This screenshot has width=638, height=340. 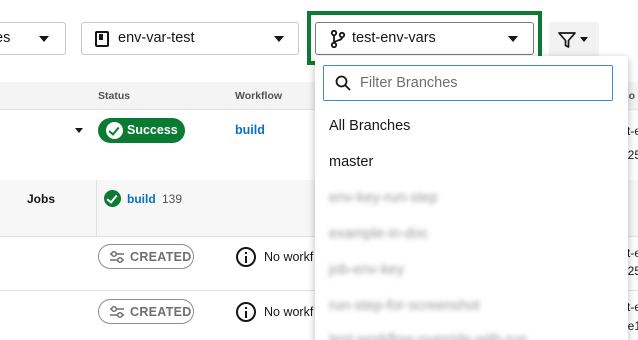 I want to click on branch-option-master: master, so click(x=351, y=162).